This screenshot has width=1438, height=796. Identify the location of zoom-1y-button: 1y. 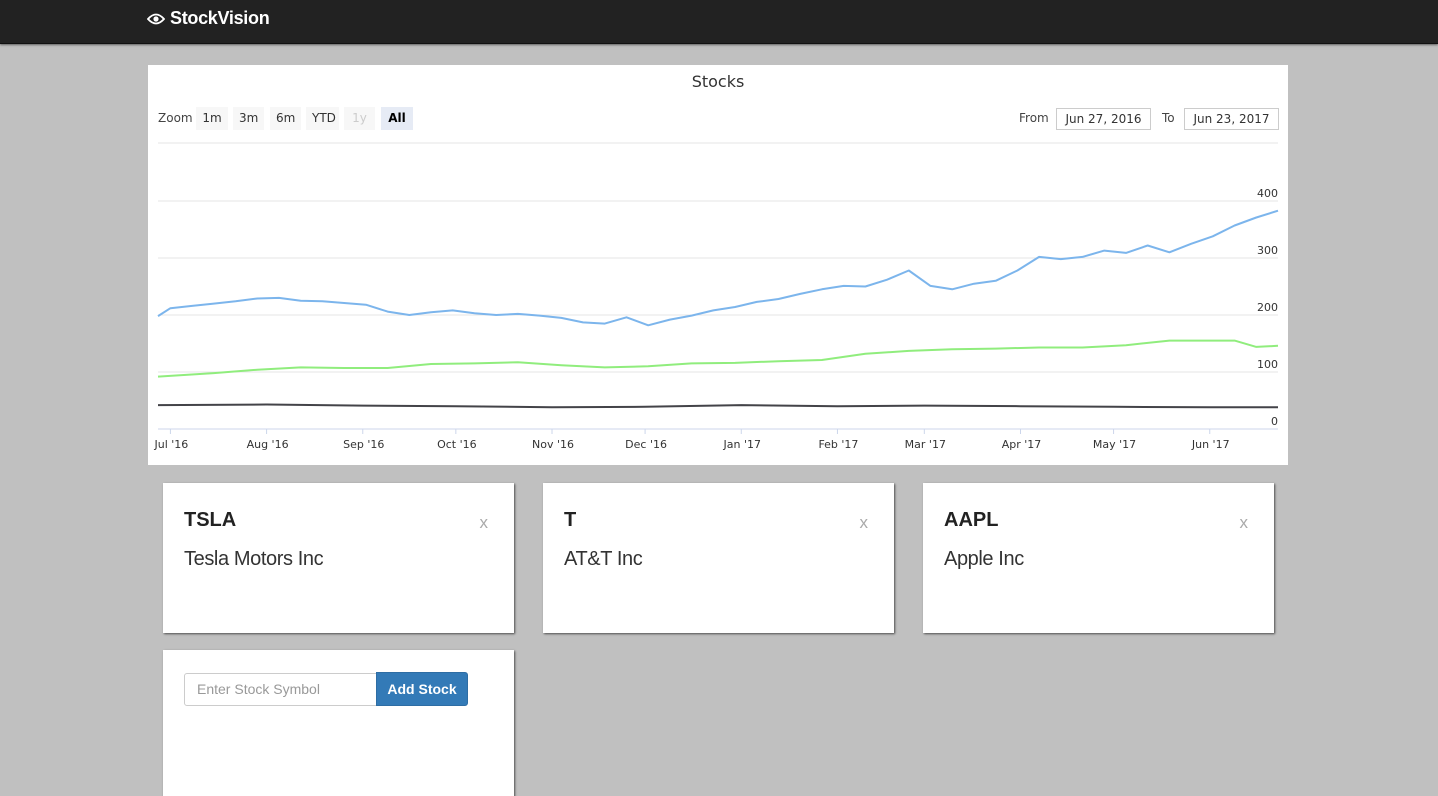
(359, 118).